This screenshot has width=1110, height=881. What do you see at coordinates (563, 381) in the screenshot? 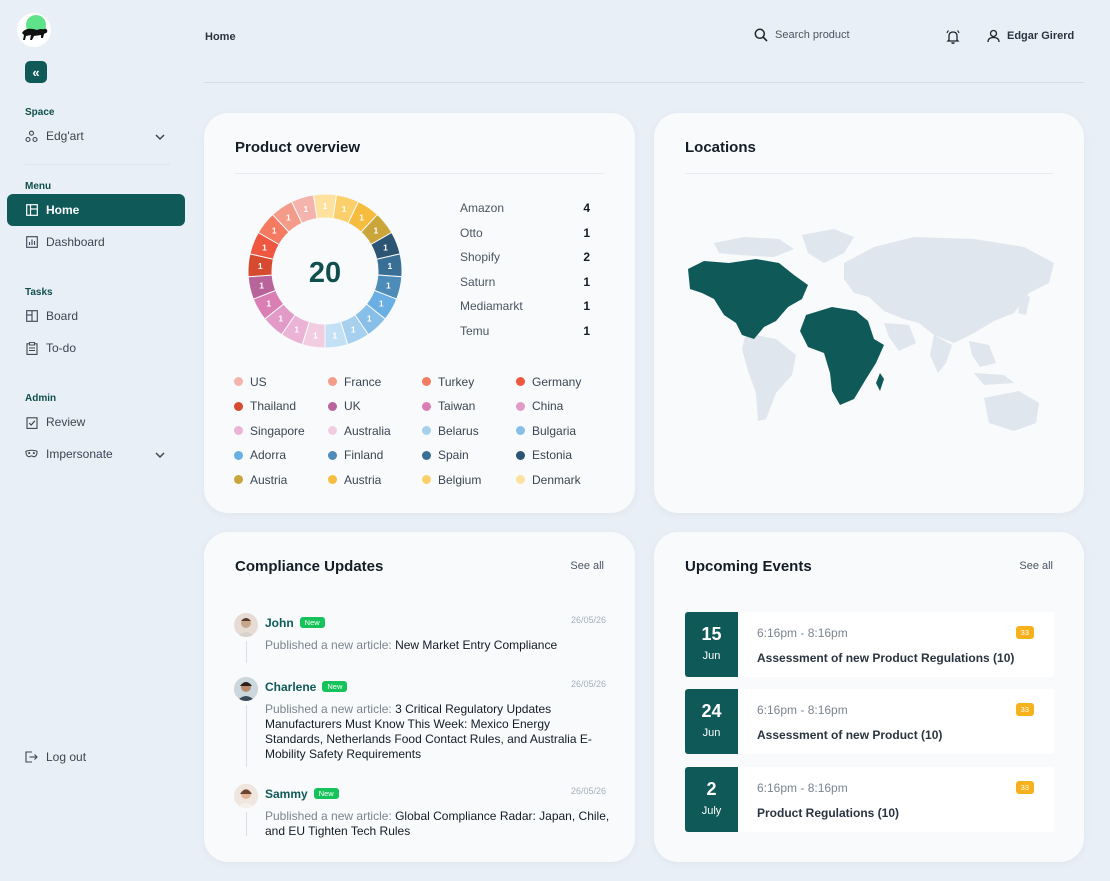
I see `legend-item: Germany` at bounding box center [563, 381].